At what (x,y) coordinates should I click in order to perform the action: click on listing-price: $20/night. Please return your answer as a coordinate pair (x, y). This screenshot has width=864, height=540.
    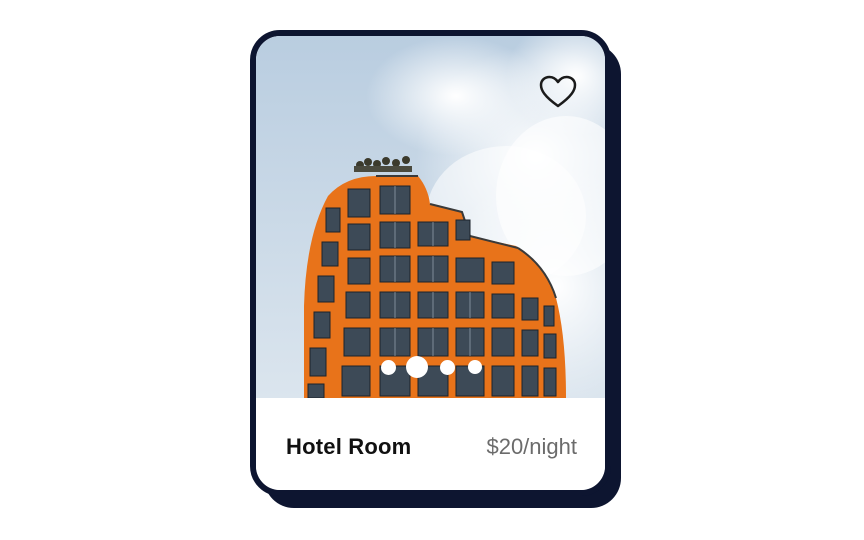
    Looking at the image, I should click on (531, 446).